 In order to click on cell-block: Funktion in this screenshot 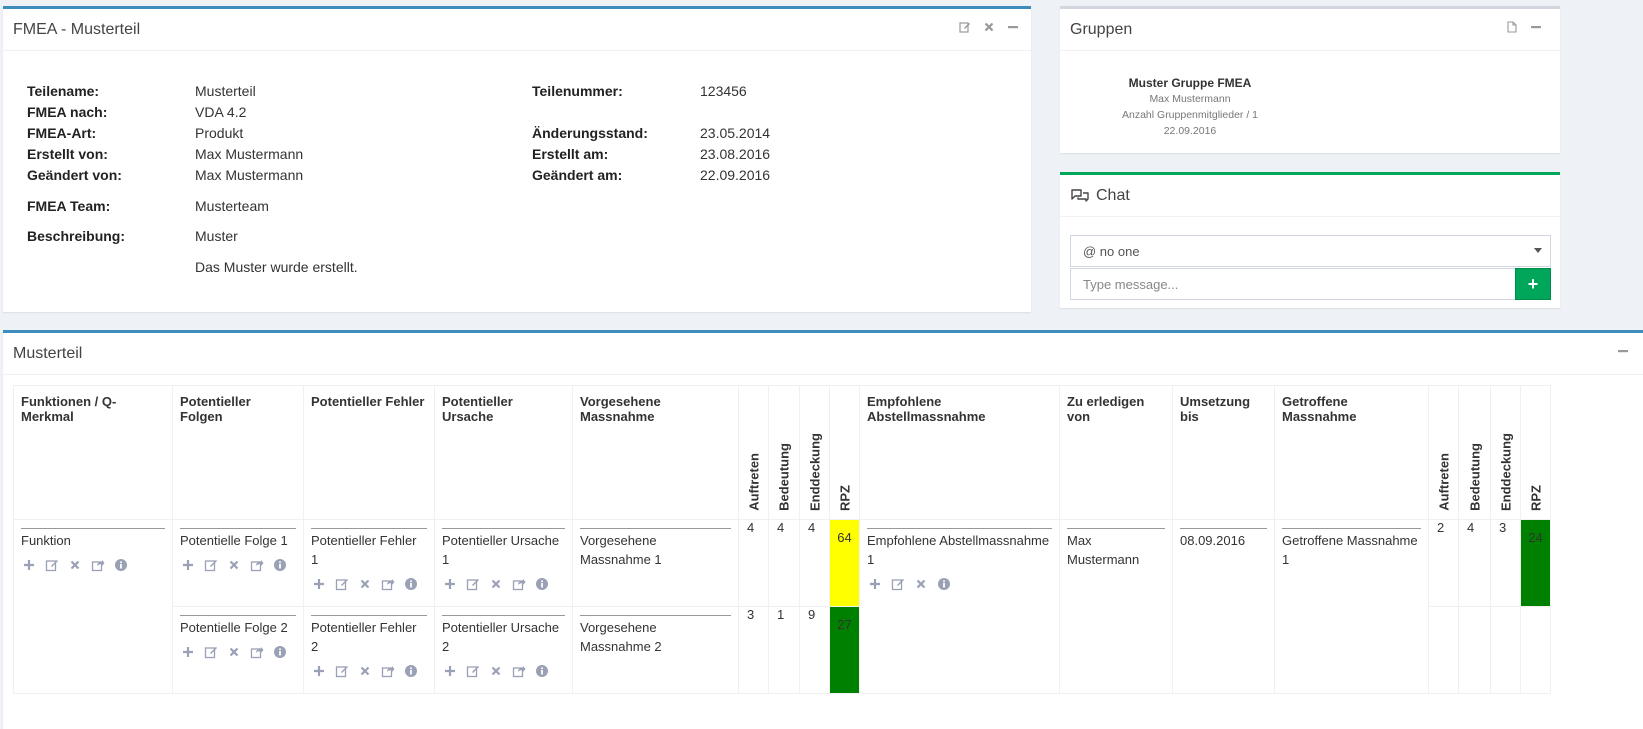, I will do `click(93, 539)`.